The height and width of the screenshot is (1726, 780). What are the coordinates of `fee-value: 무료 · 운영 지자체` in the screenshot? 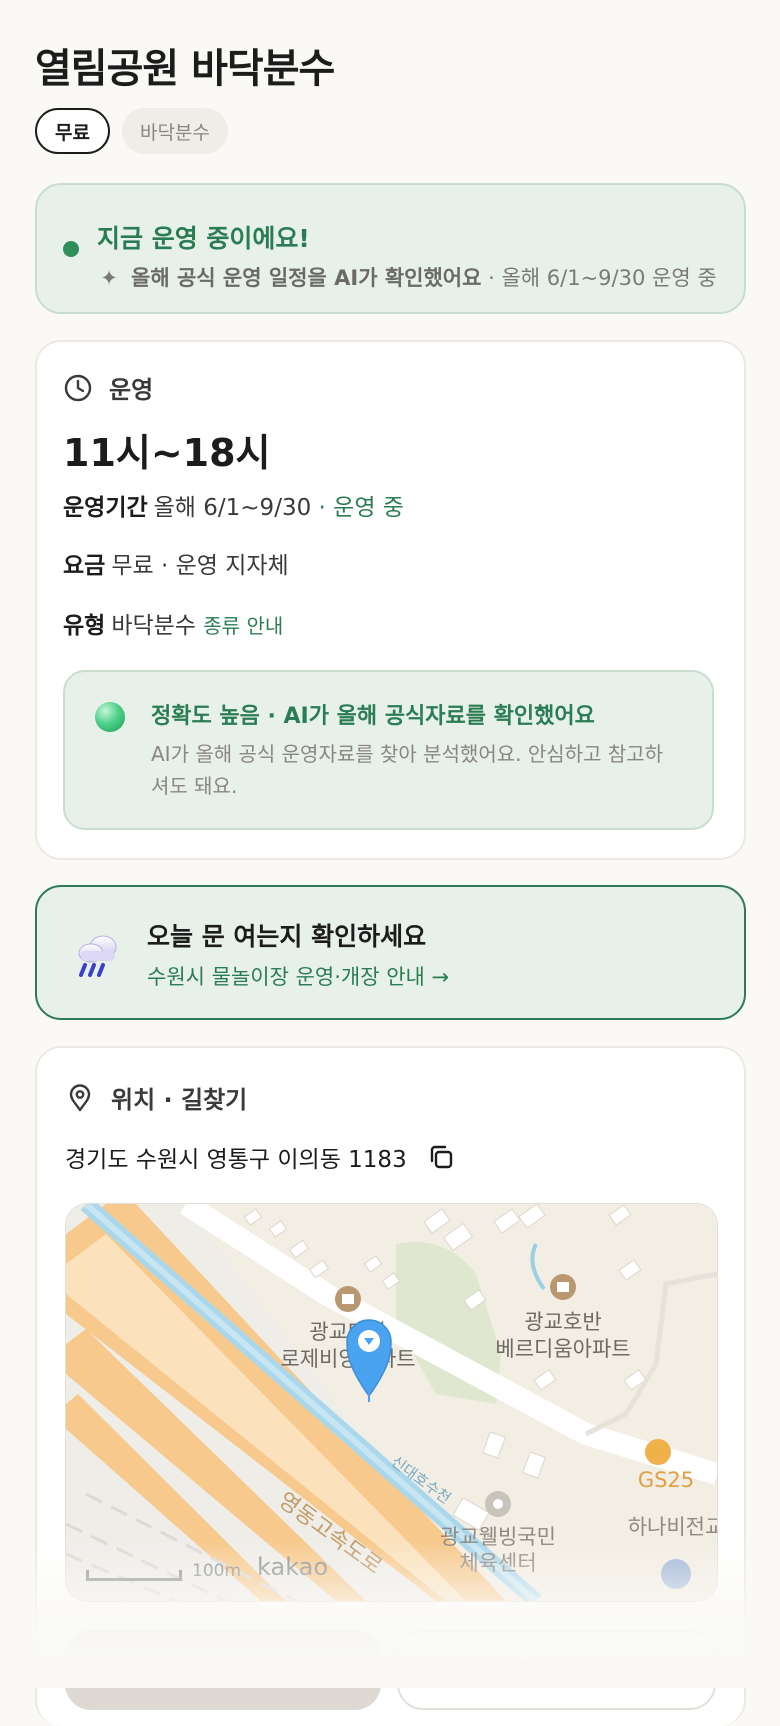 It's located at (200, 566).